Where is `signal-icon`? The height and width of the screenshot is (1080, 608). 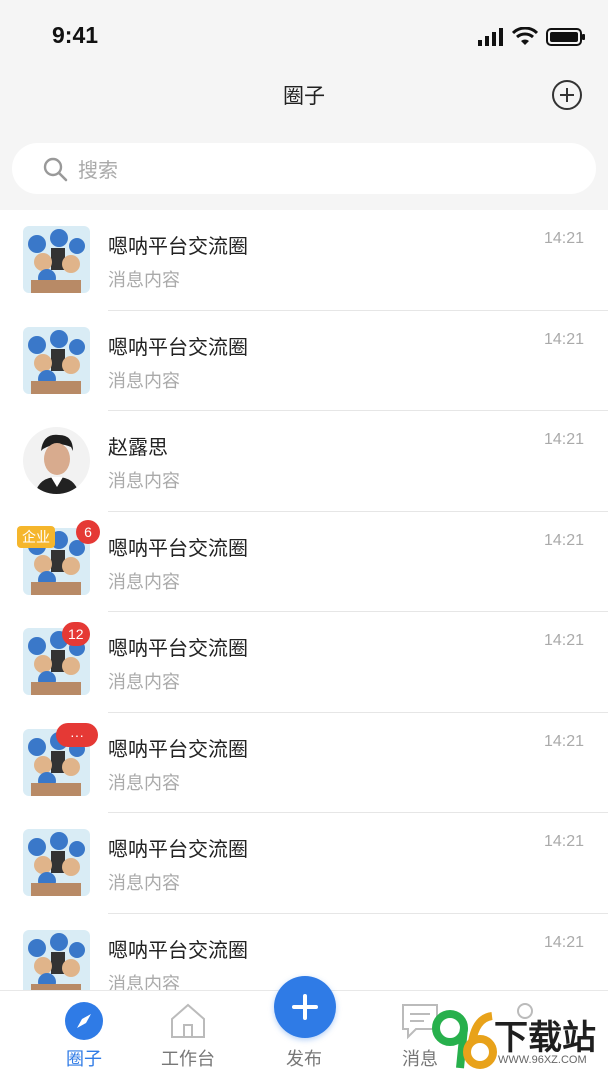
signal-icon is located at coordinates (490, 37).